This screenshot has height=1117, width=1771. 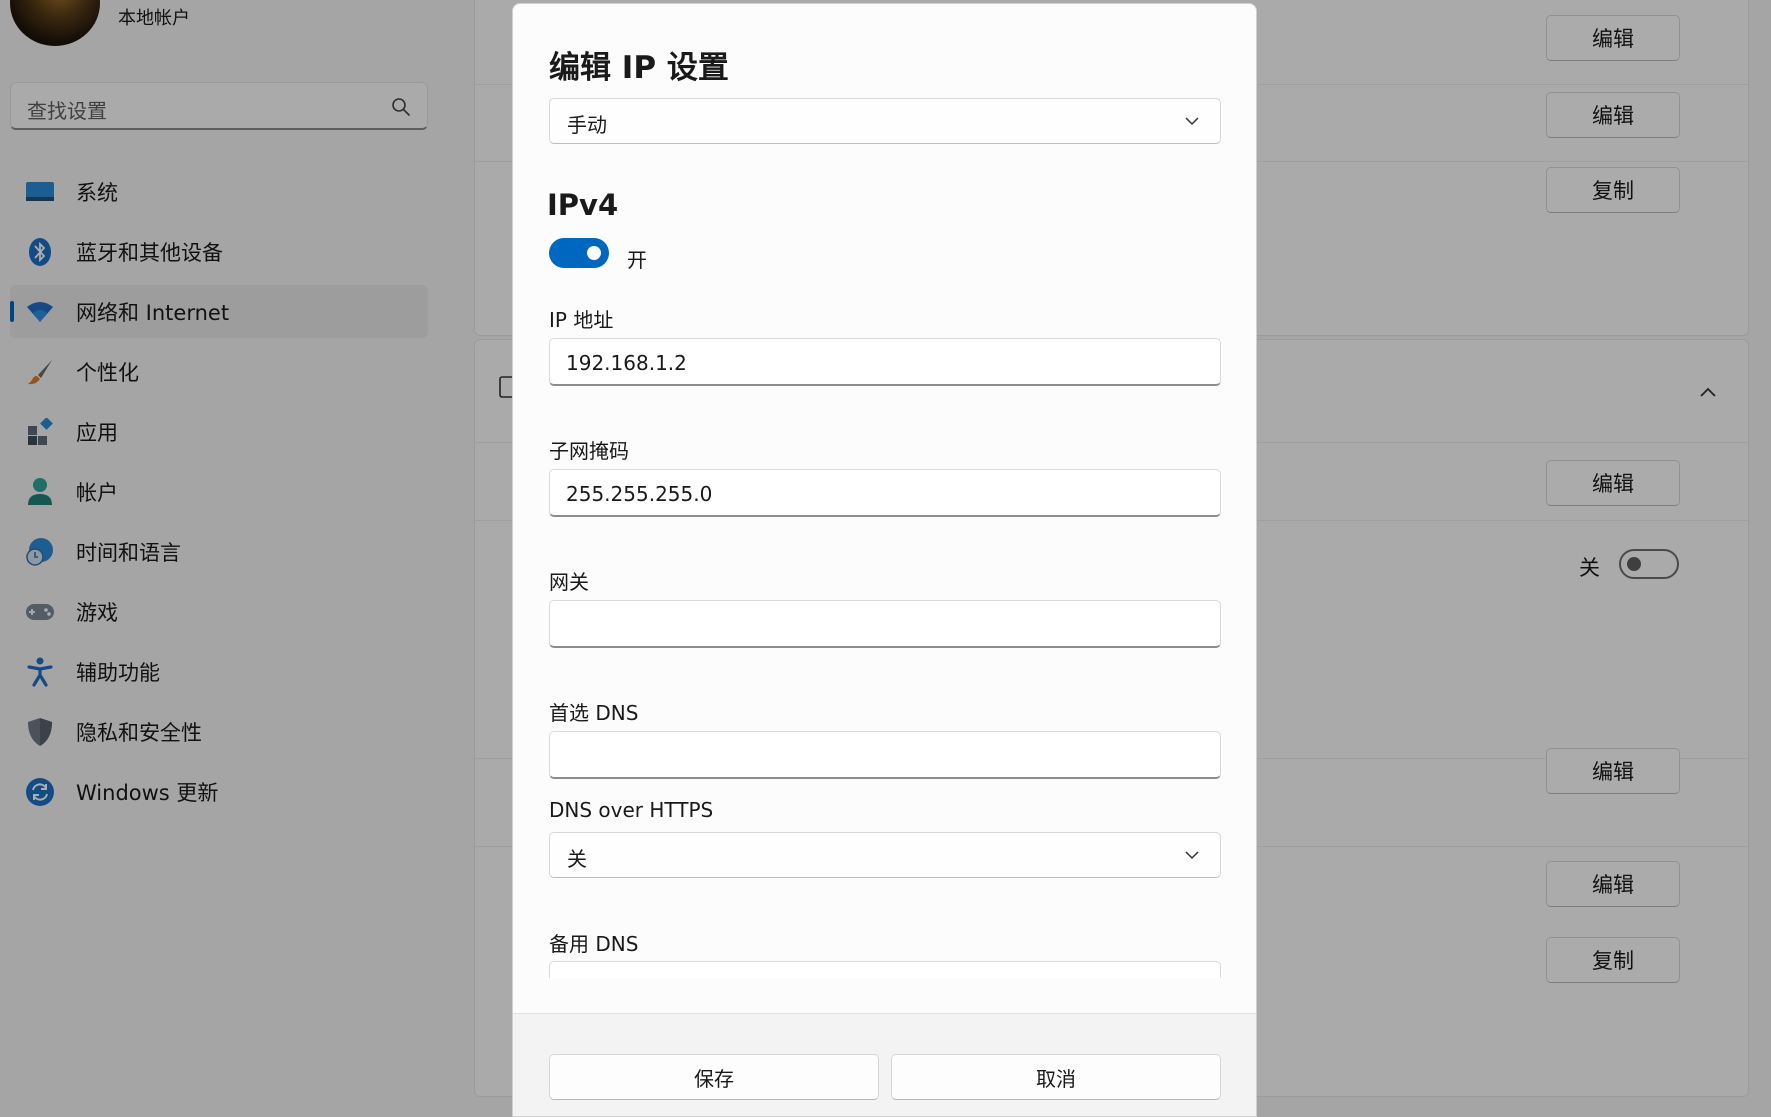 I want to click on ip-mode-dropdown: 手动, so click(x=885, y=121).